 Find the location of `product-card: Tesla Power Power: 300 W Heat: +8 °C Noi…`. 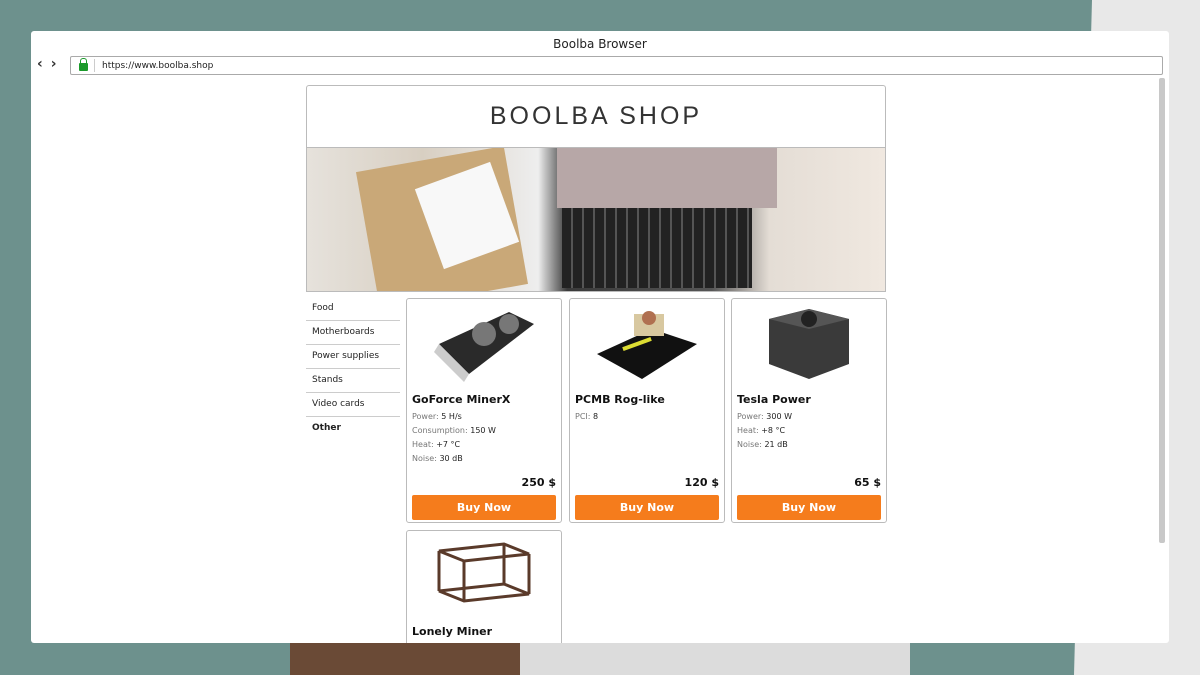

product-card: Tesla Power Power: 300 W Heat: +8 °C Noi… is located at coordinates (809, 410).